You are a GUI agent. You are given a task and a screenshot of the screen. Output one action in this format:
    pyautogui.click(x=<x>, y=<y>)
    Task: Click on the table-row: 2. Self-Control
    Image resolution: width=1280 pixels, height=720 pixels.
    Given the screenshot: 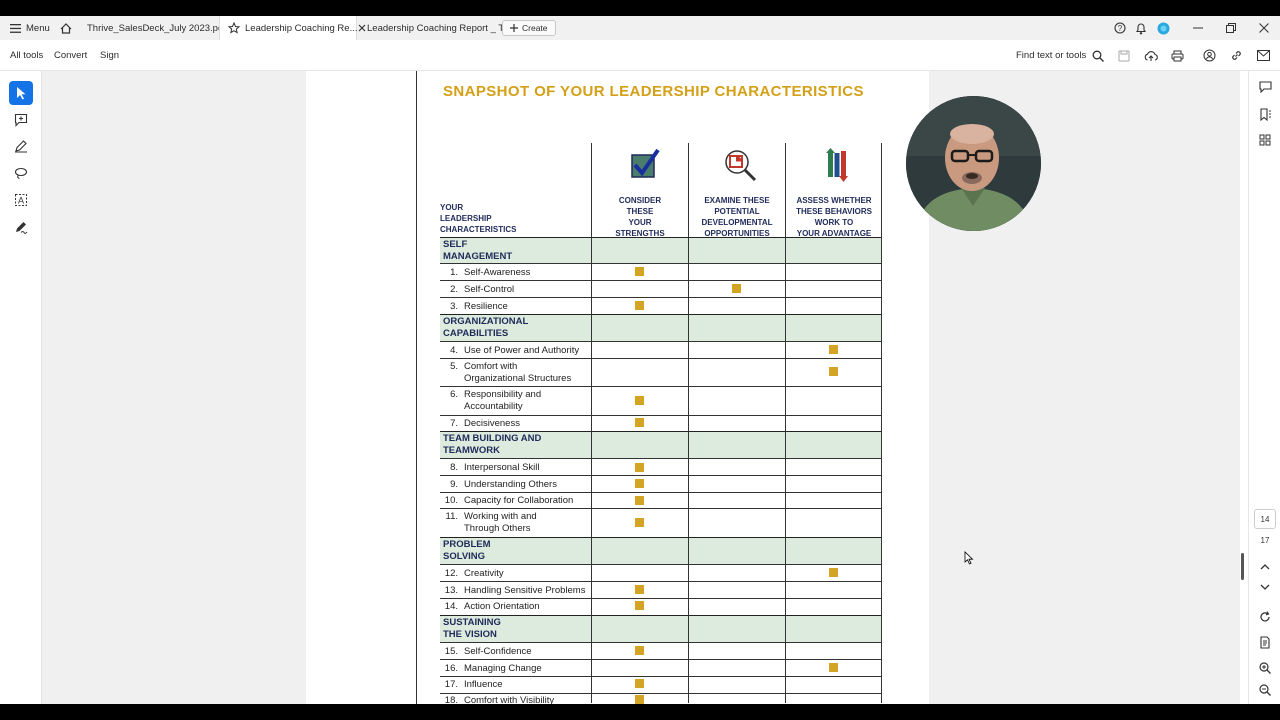 What is the action you would take?
    pyautogui.click(x=660, y=288)
    